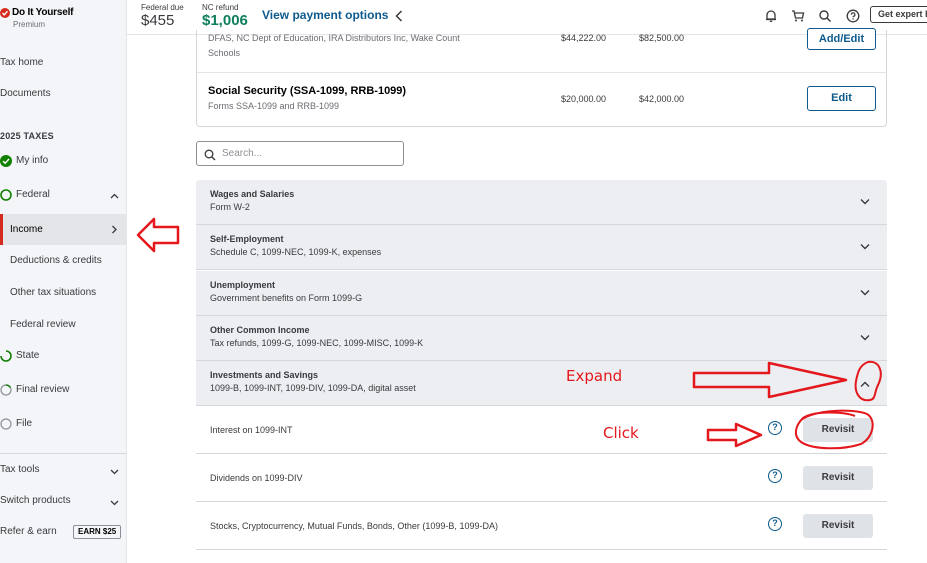 This screenshot has height=563, width=927. Describe the element at coordinates (53, 292) in the screenshot. I see `sidebar-item-other-label: Other tax situations` at that location.